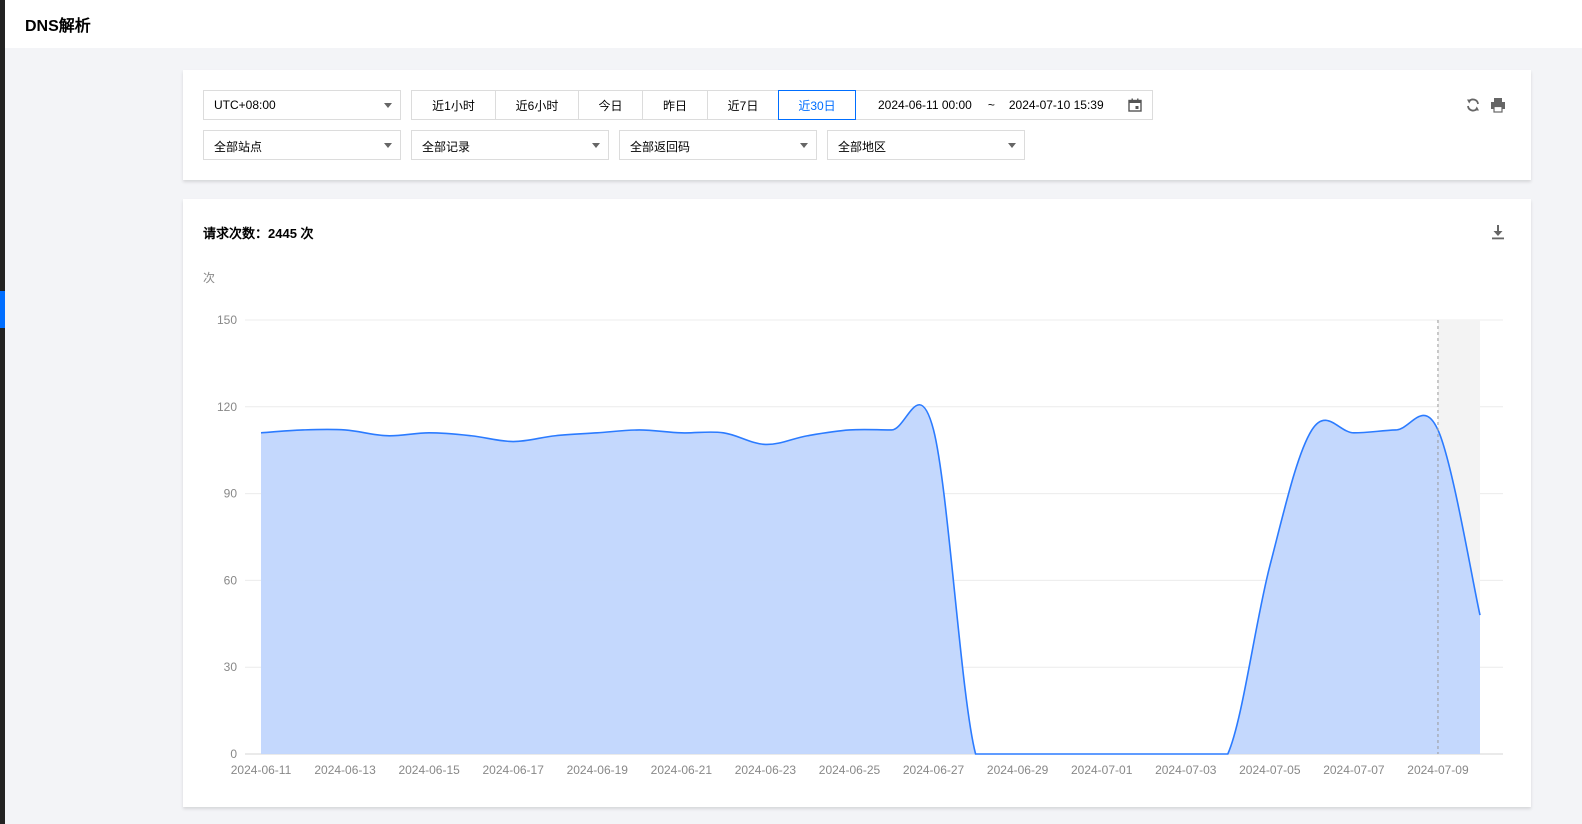 This screenshot has width=1582, height=824. Describe the element at coordinates (227, 320) in the screenshot. I see `y-tick-label: 150` at that location.